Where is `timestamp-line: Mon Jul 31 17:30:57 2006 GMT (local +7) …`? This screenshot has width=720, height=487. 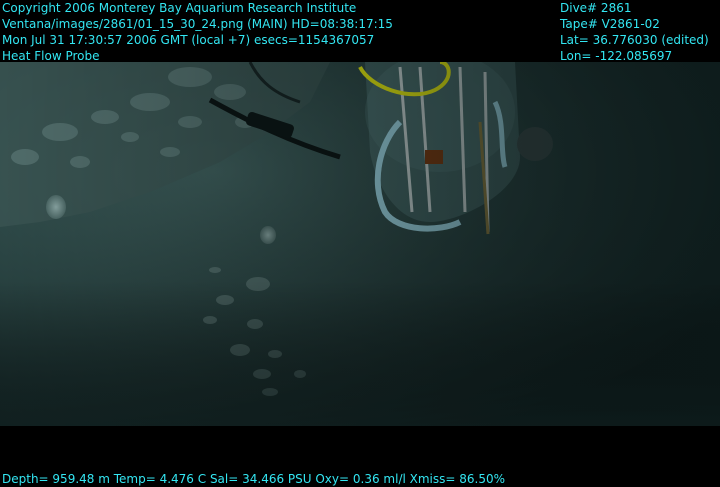
timestamp-line: Mon Jul 31 17:30:57 2006 GMT (local +7) … is located at coordinates (188, 40).